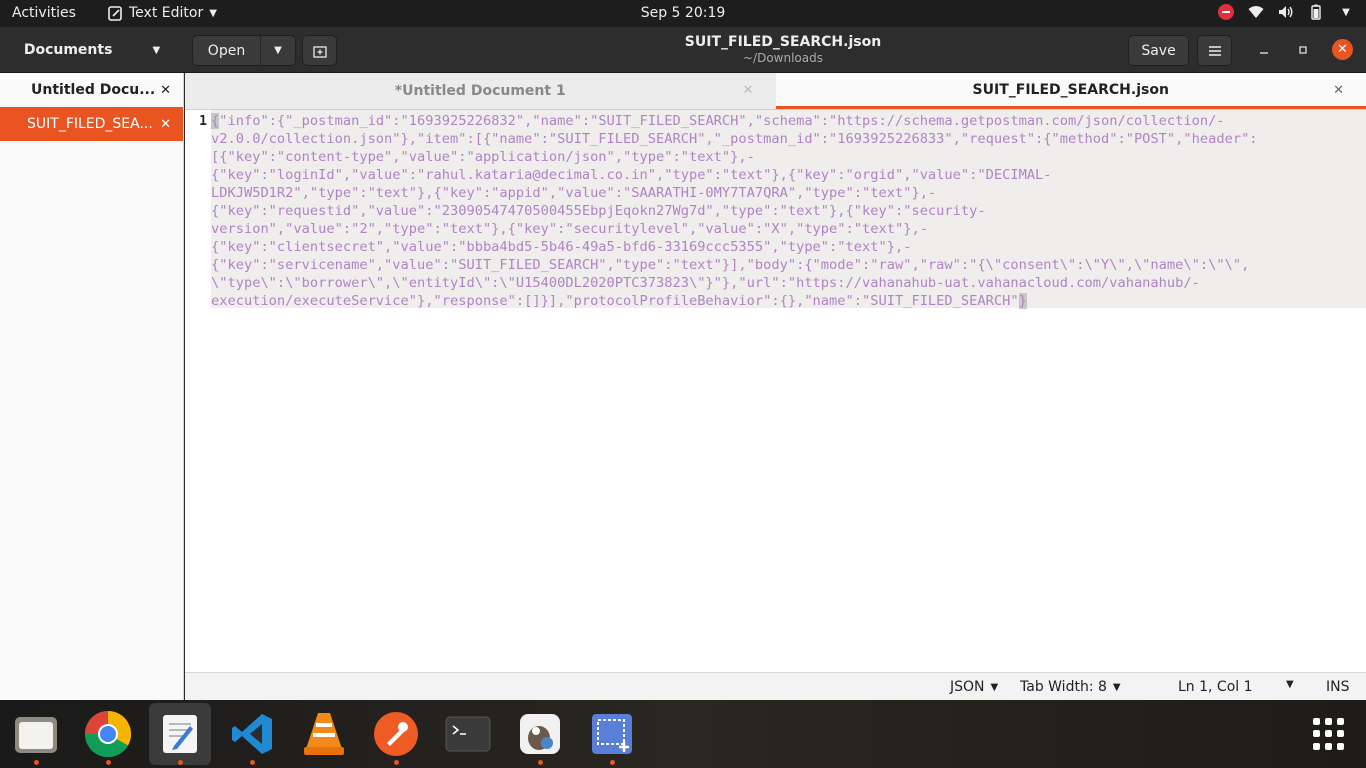 The width and height of the screenshot is (1366, 768). What do you see at coordinates (68, 50) in the screenshot?
I see `documents-label: Documents` at bounding box center [68, 50].